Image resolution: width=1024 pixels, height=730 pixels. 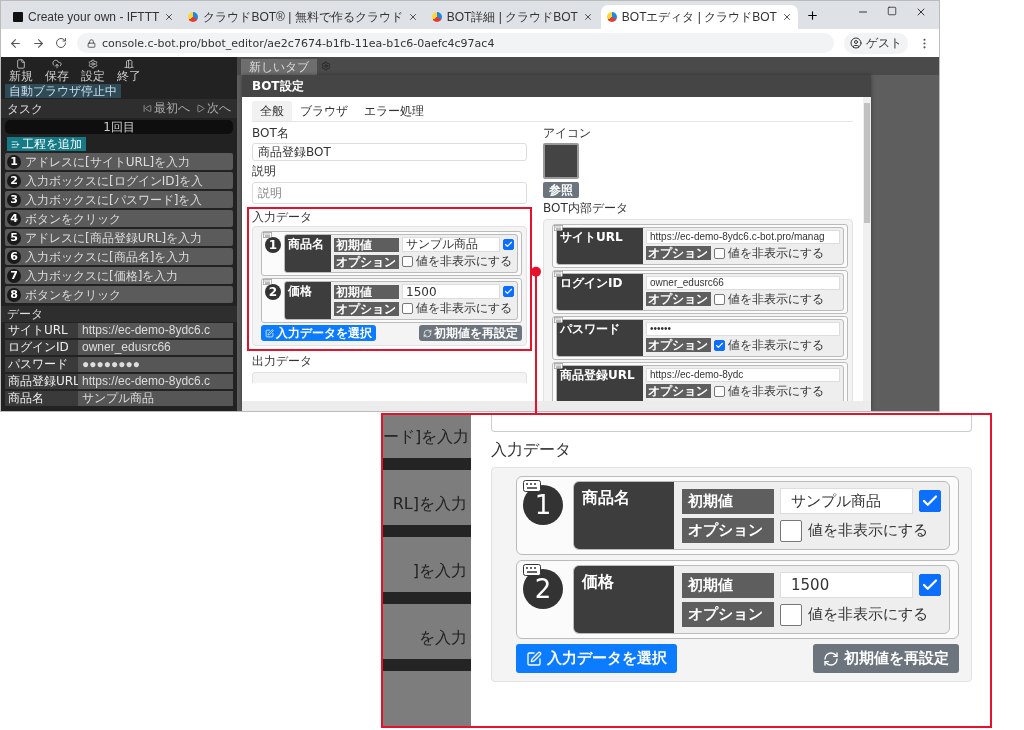 I want to click on task-label: ]を入力, so click(x=427, y=577).